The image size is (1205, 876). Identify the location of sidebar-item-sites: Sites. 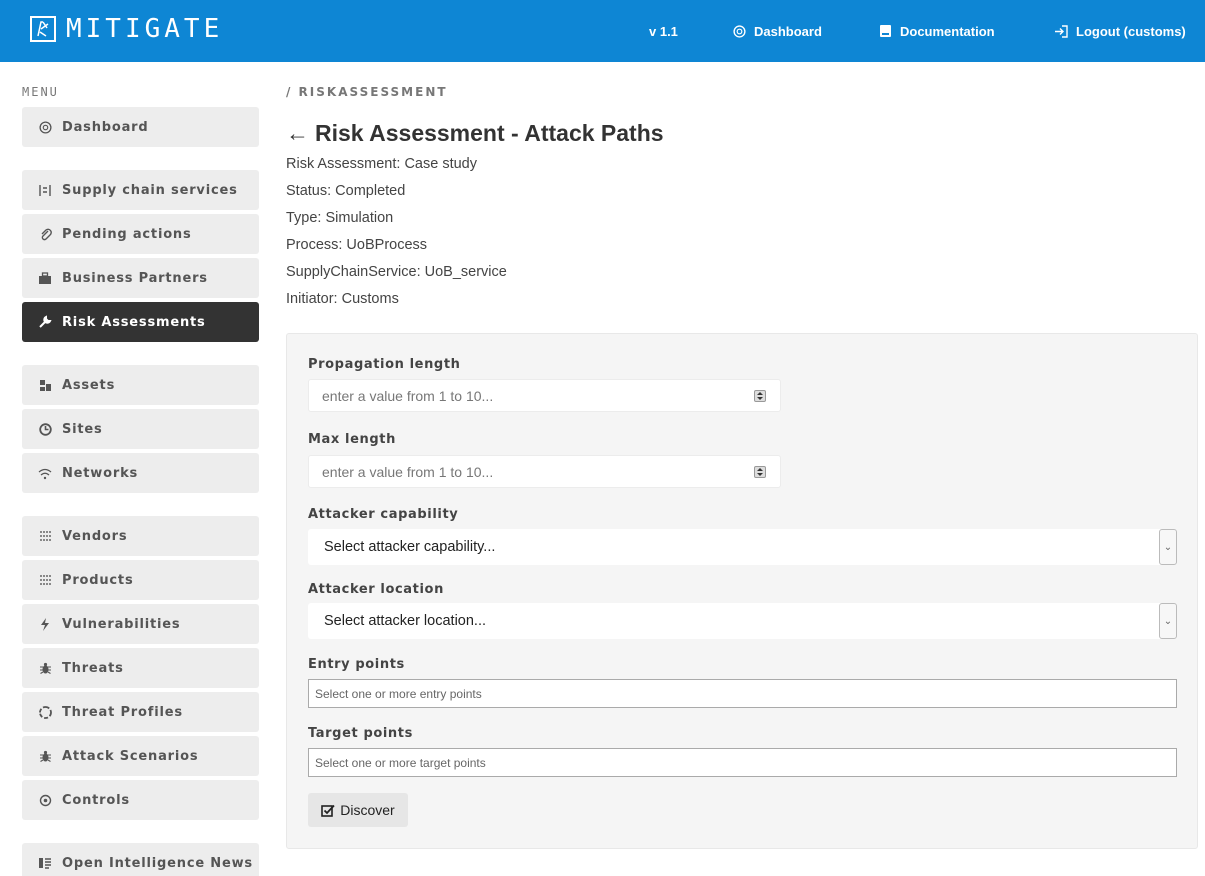
(140, 429).